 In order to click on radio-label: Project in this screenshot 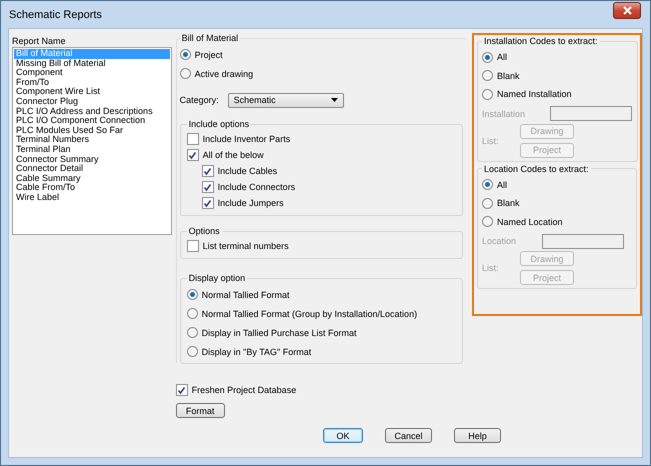, I will do `click(208, 55)`.